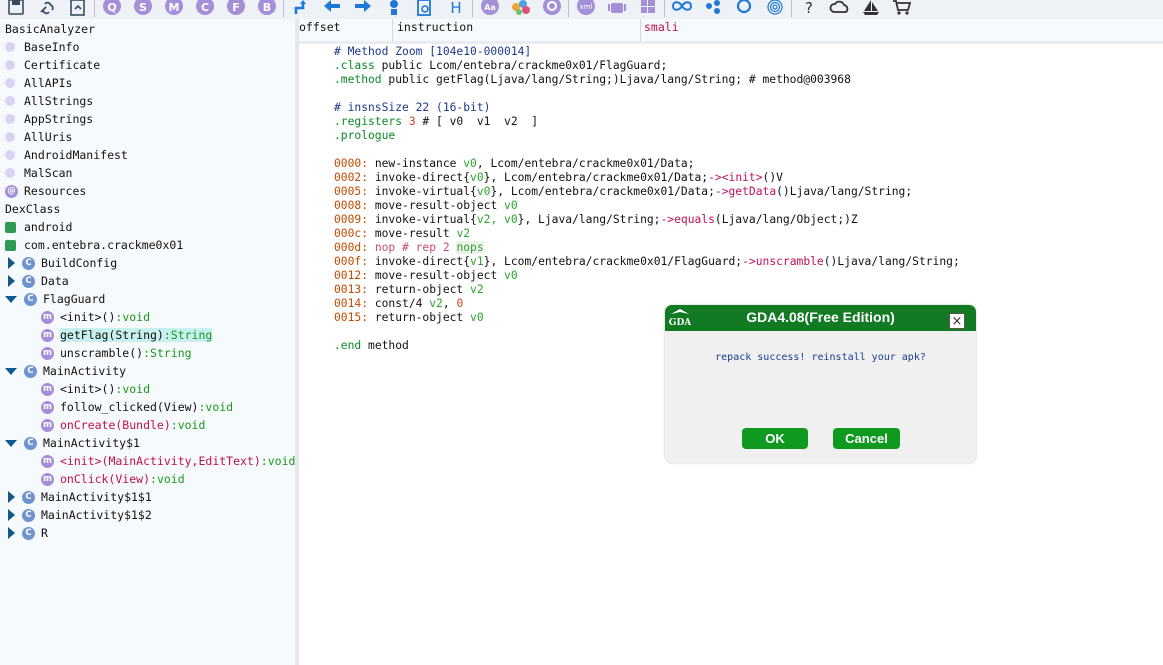  Describe the element at coordinates (15, 9) in the screenshot. I see `save-icon` at that location.